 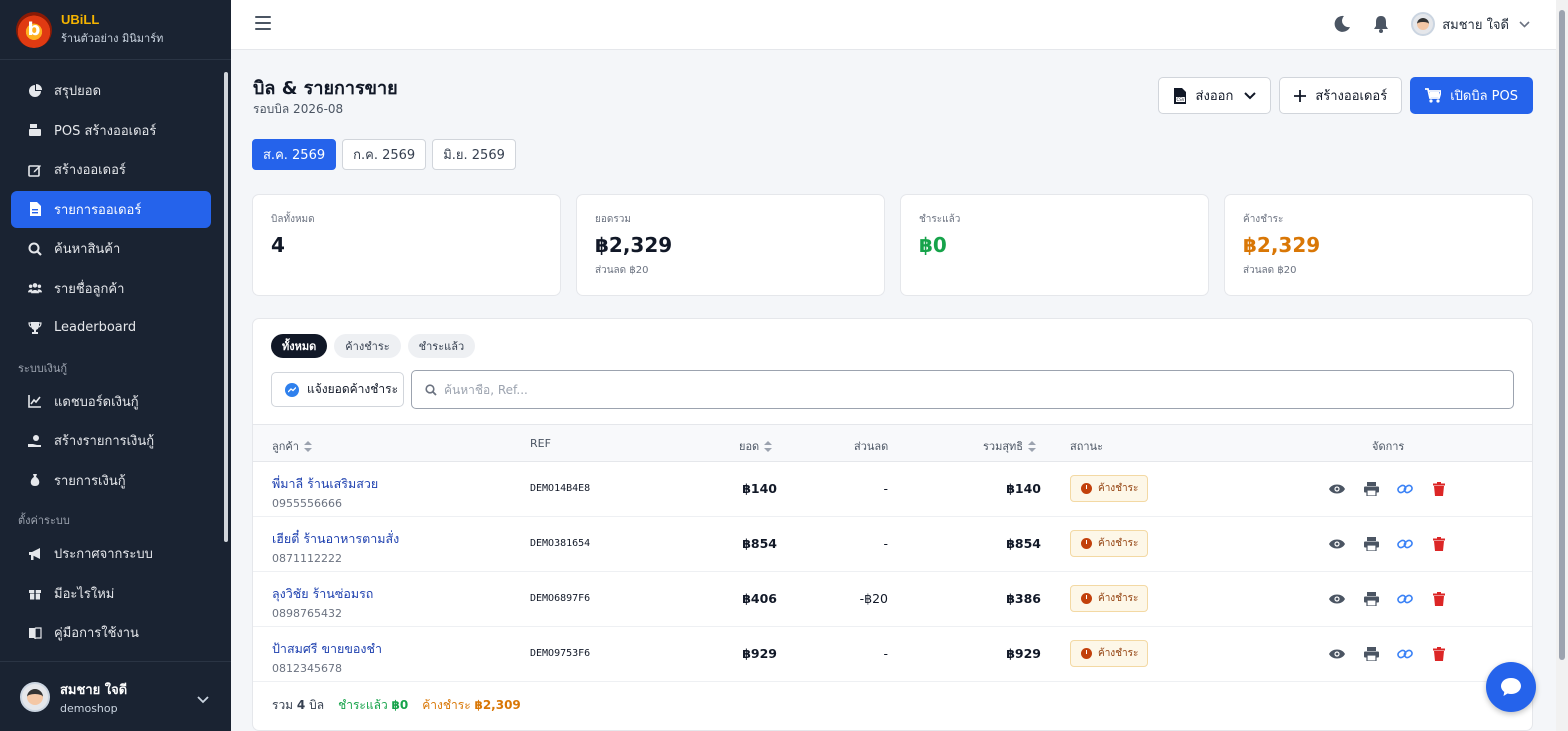 I want to click on sidebar-item-leaderboard: Leaderboard, so click(x=111, y=327).